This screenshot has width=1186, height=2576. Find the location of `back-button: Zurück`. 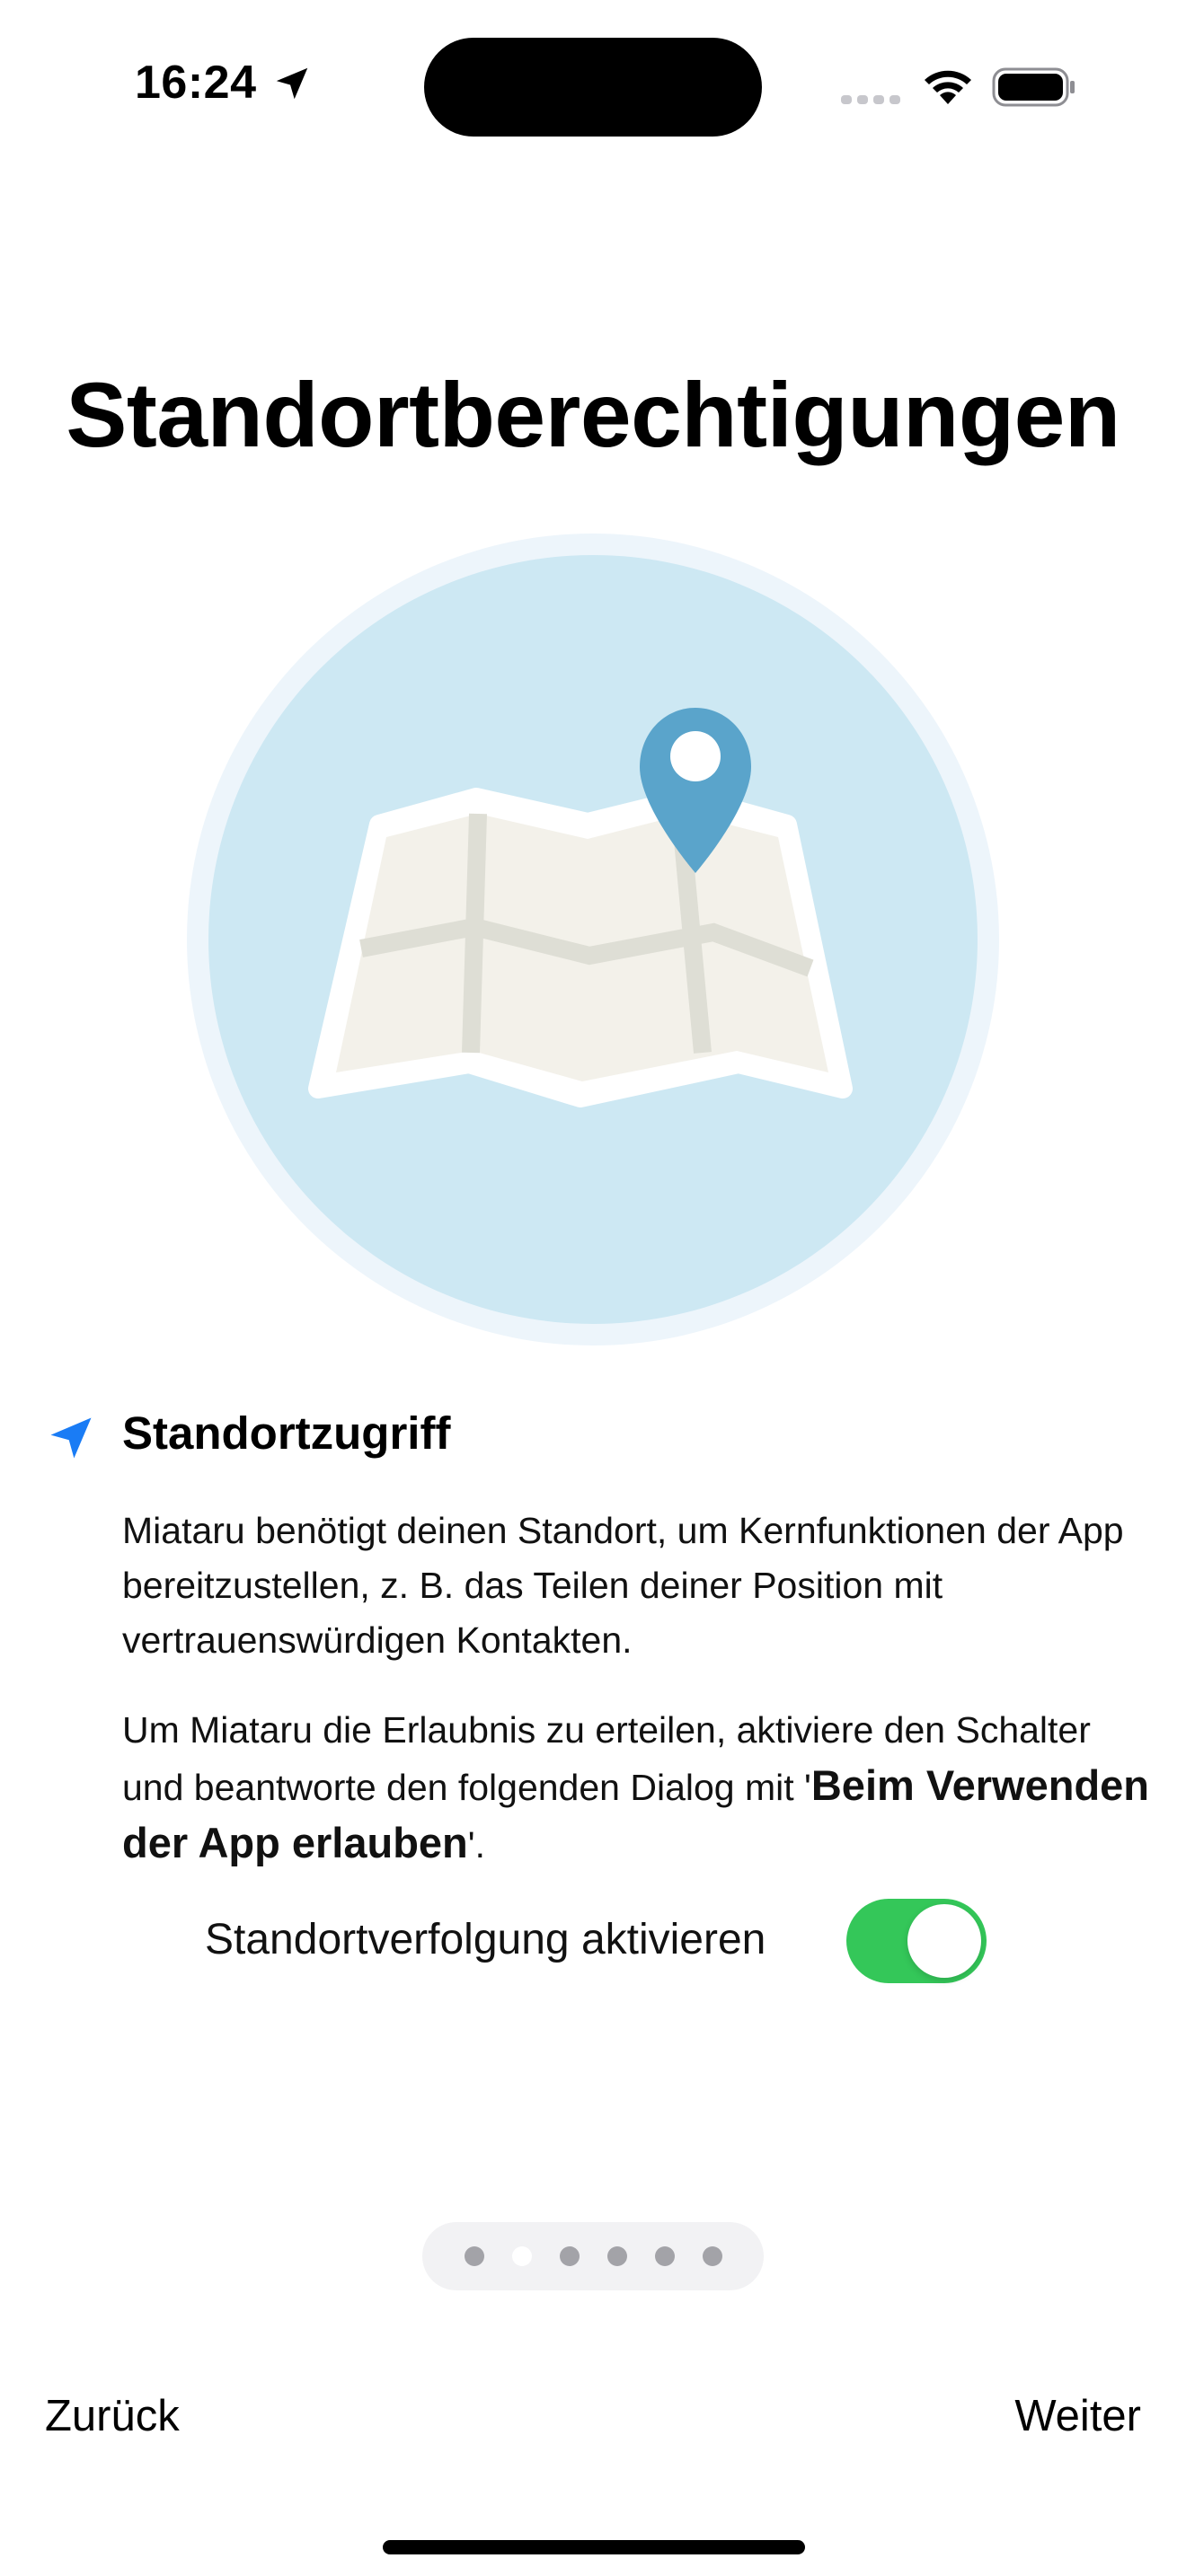

back-button: Zurück is located at coordinates (112, 2416).